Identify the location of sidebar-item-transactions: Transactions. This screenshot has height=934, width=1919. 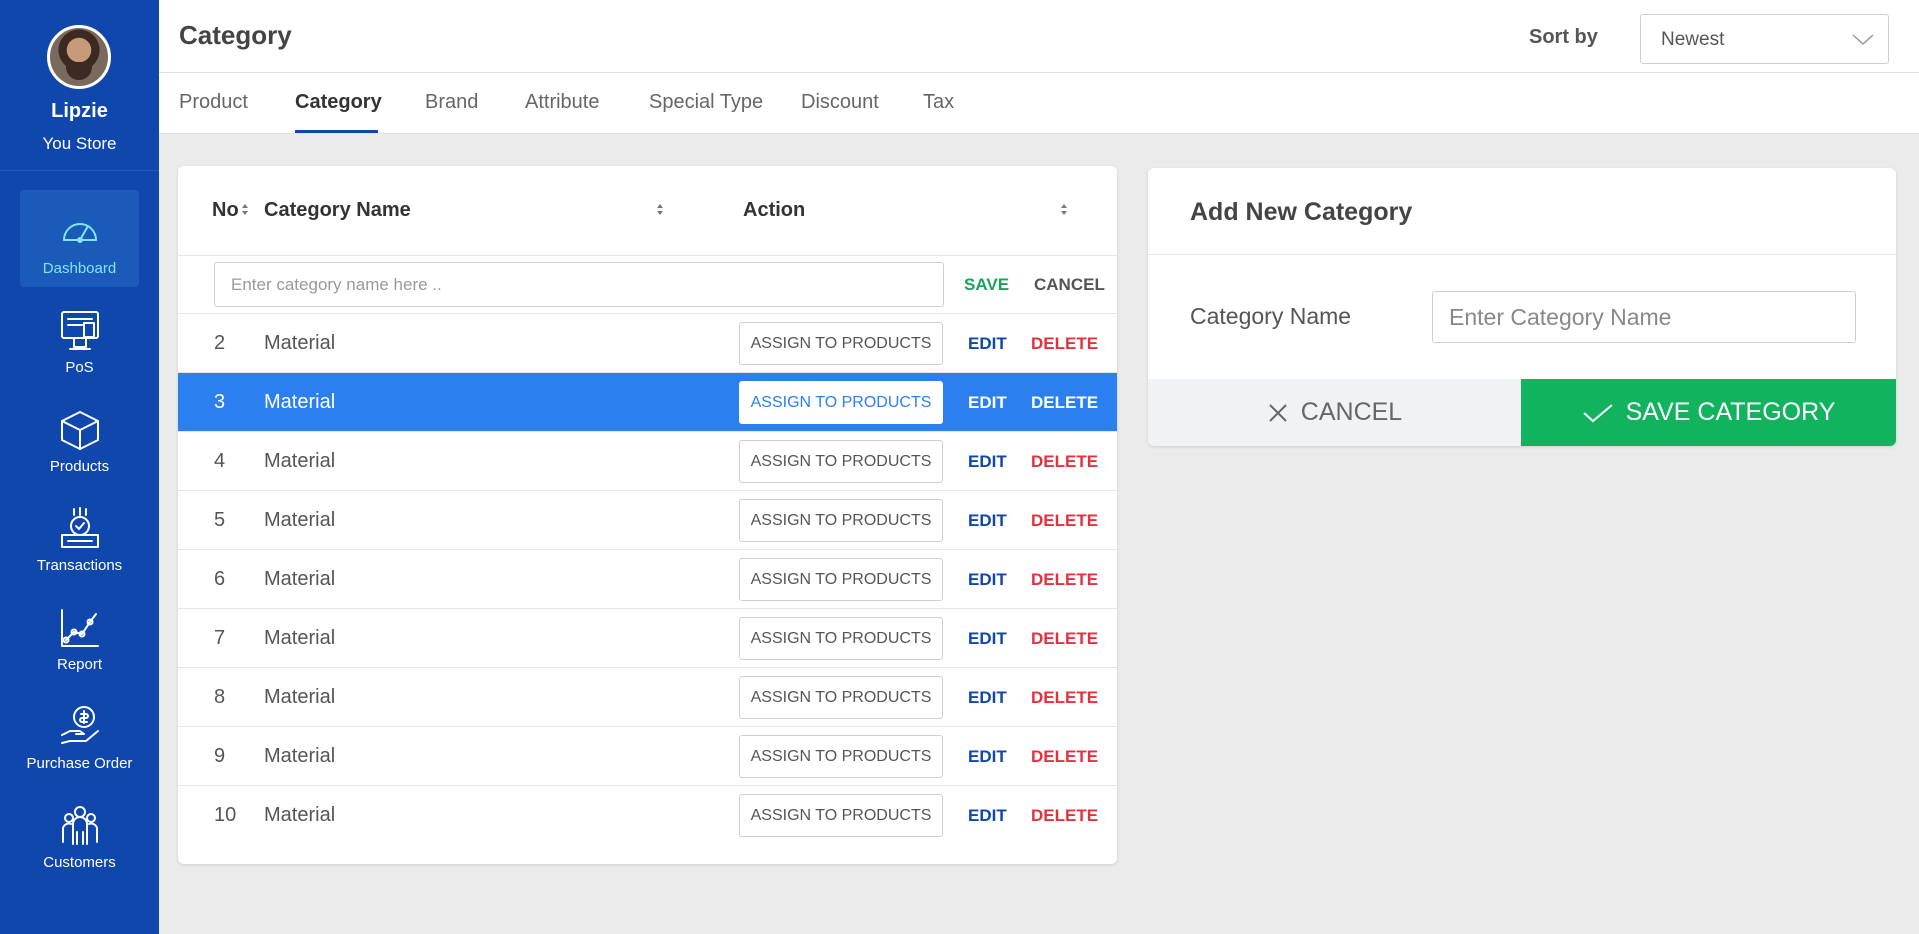
(79, 535).